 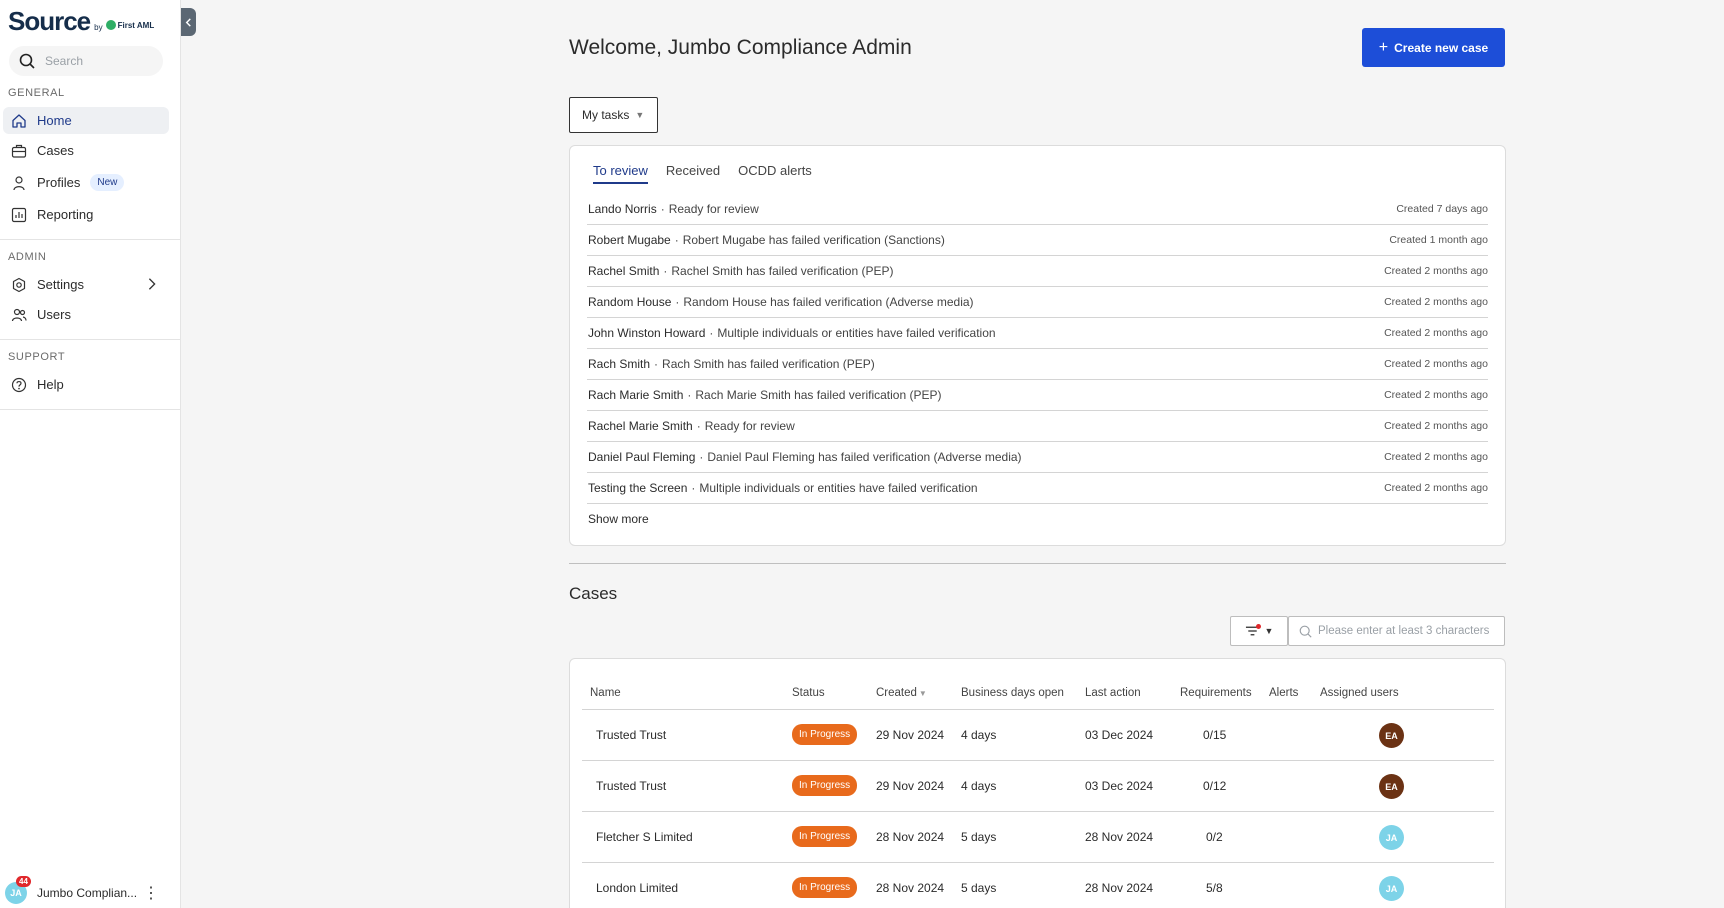 What do you see at coordinates (1037, 563) in the screenshot?
I see `section-divider` at bounding box center [1037, 563].